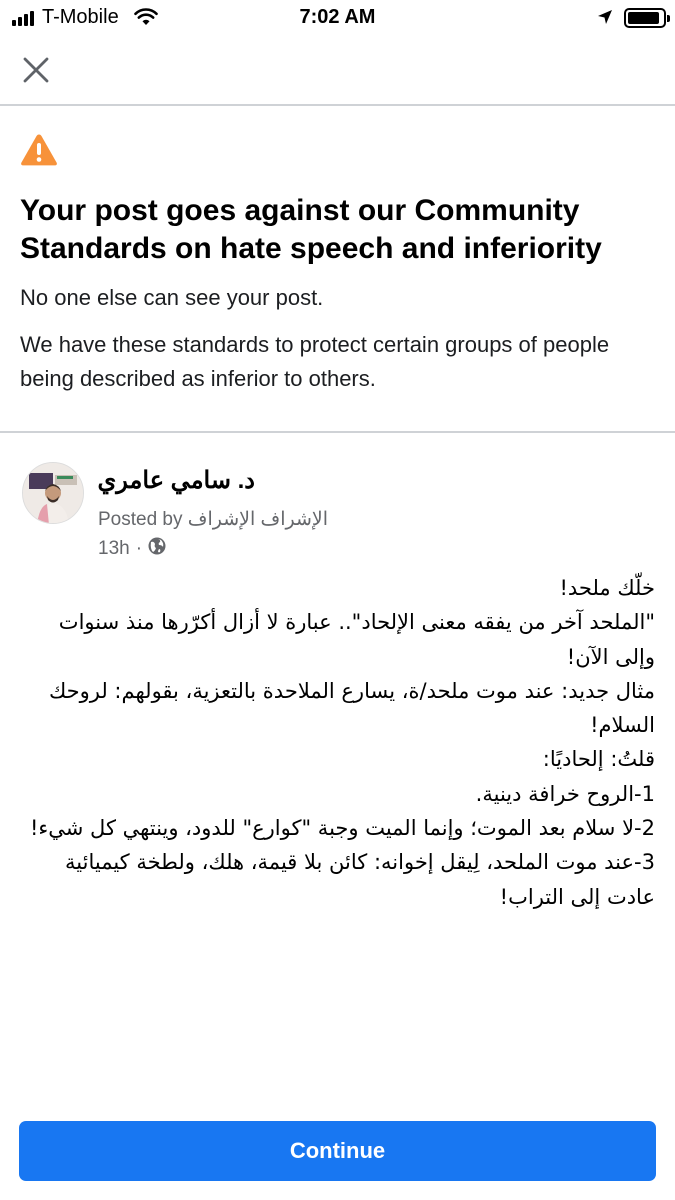 This screenshot has width=675, height=1200. What do you see at coordinates (132, 549) in the screenshot?
I see `post-meta: 13h ·` at bounding box center [132, 549].